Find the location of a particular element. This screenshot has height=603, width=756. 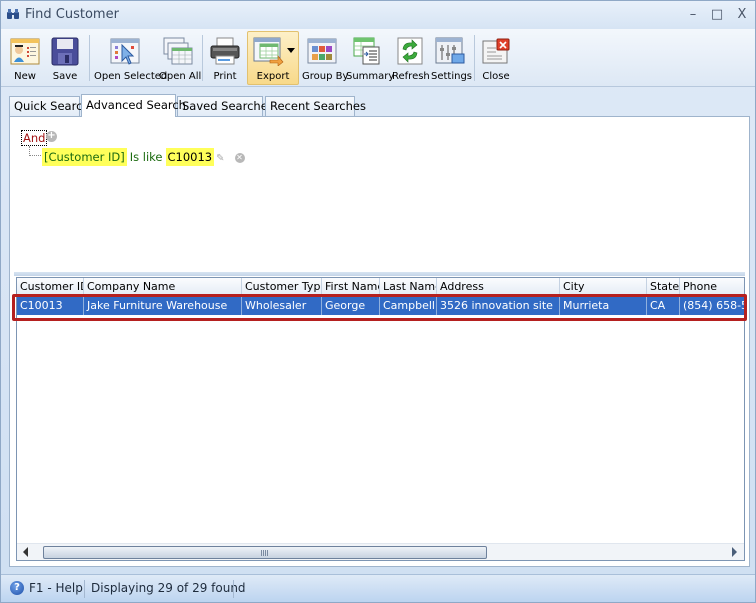

open-selected-button: Open Selected is located at coordinates (130, 58).